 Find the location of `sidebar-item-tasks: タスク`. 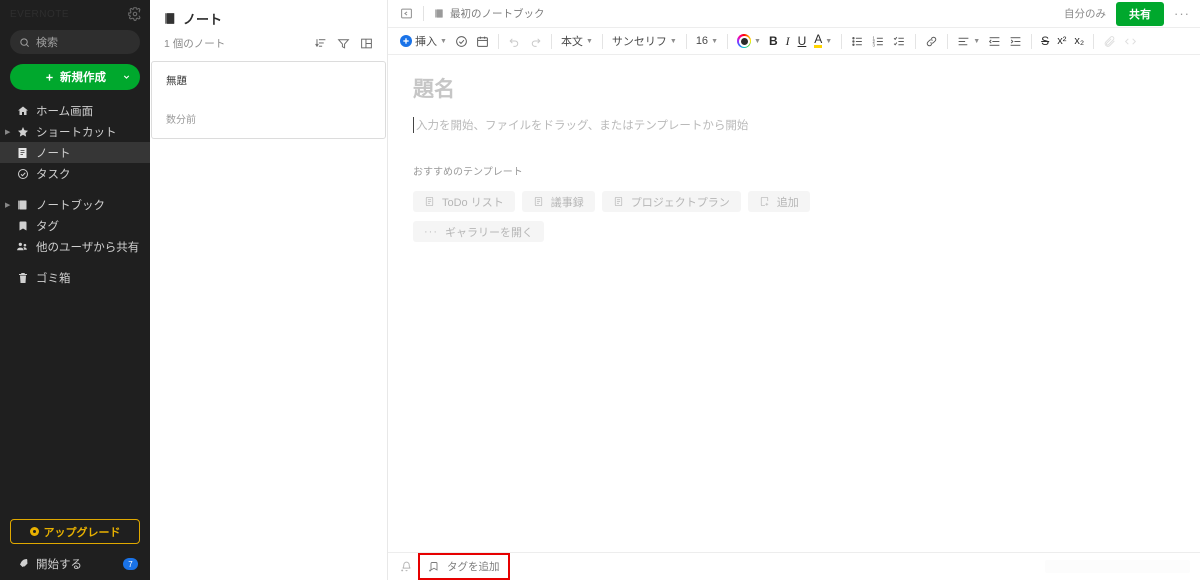

sidebar-item-tasks: タスク is located at coordinates (75, 173).